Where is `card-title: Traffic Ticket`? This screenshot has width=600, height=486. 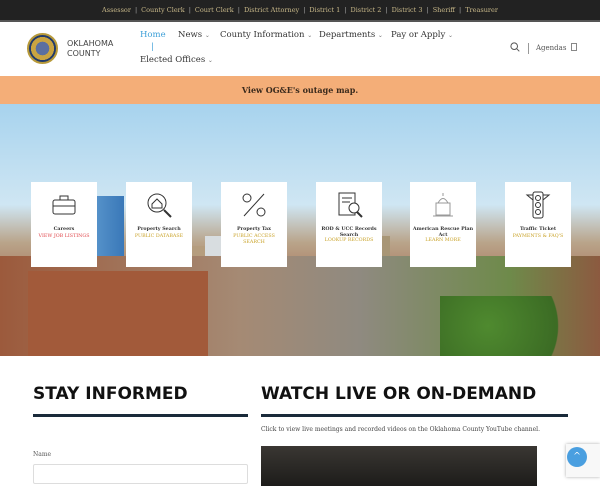 card-title: Traffic Ticket is located at coordinates (538, 229).